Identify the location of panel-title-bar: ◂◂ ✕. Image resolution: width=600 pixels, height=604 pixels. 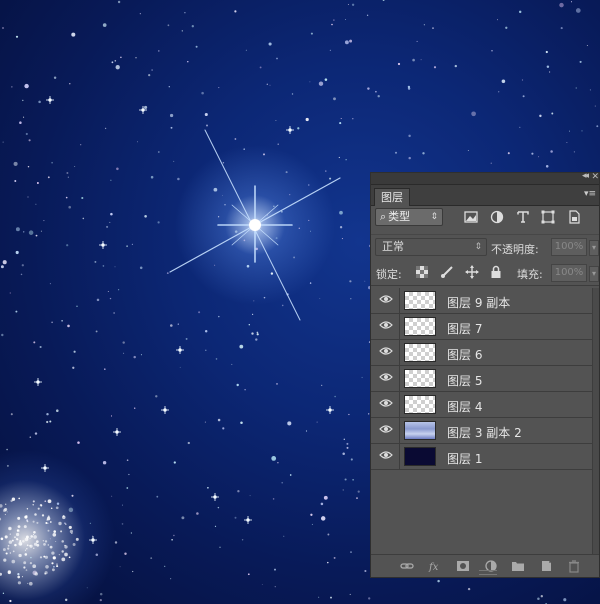
(485, 178).